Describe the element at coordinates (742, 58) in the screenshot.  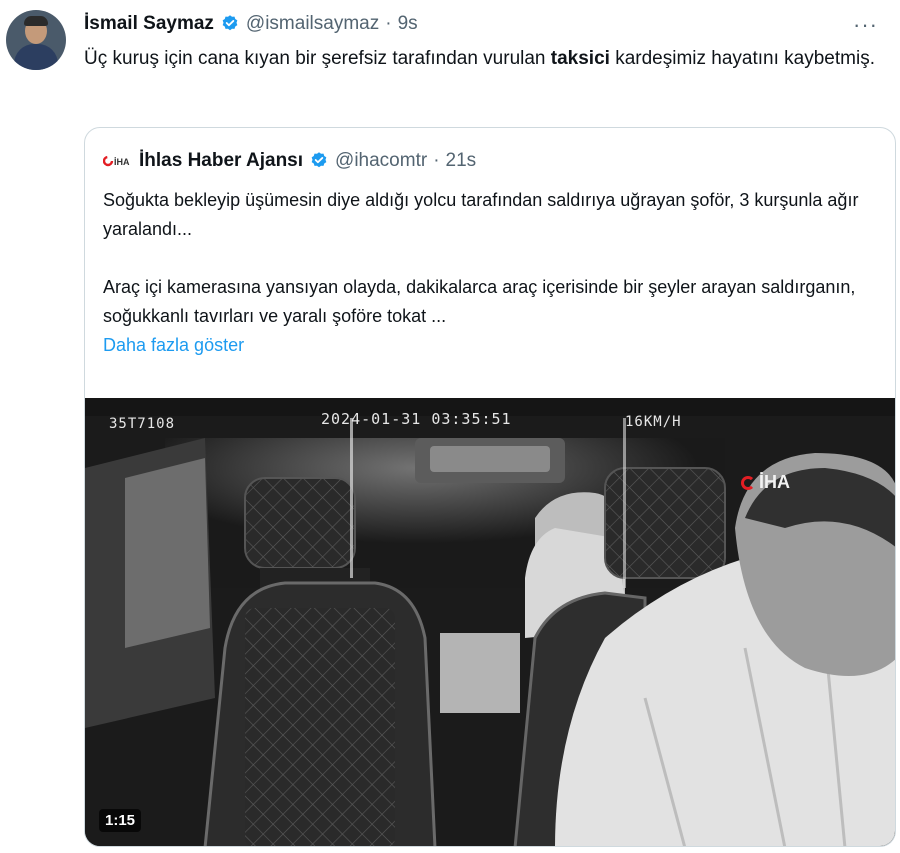
I see `tweet-text-after: kardeşimiz hayatını kaybetmiş.` at that location.